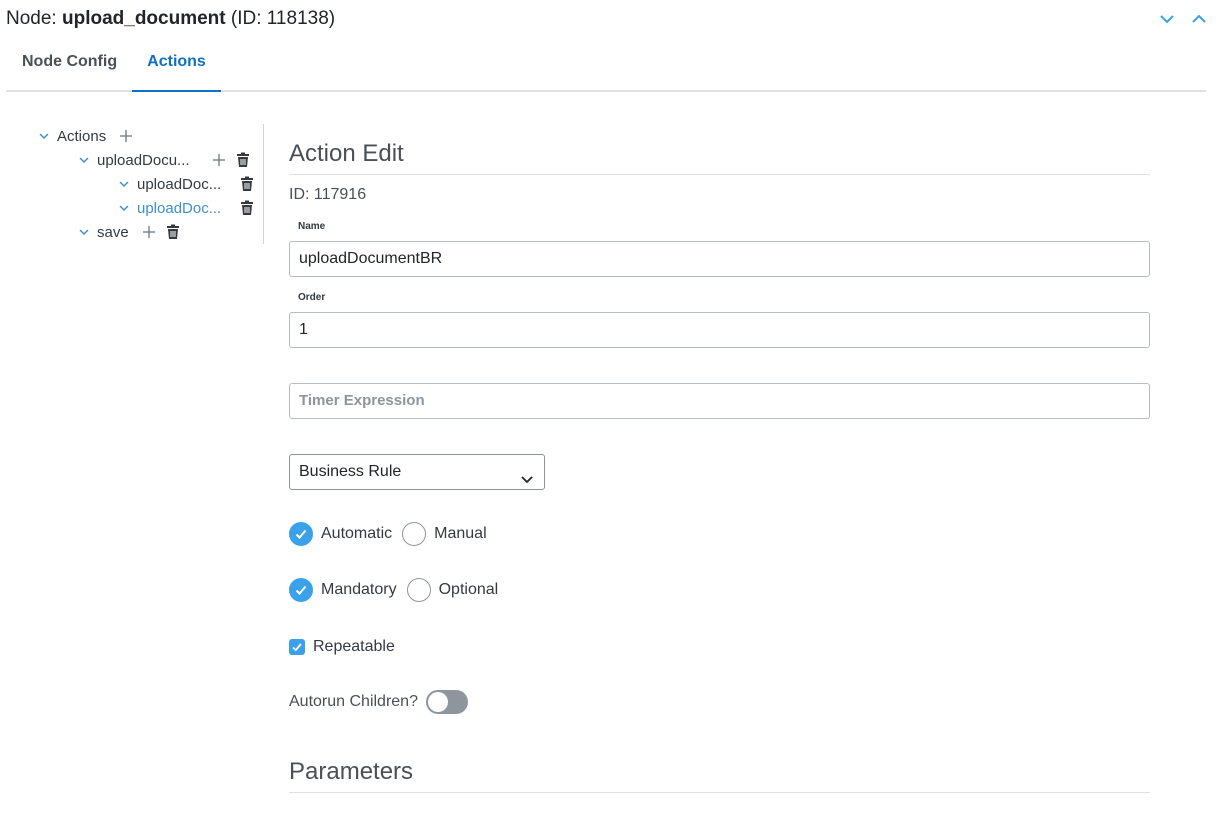 The width and height of the screenshot is (1218, 816). What do you see at coordinates (176, 66) in the screenshot?
I see `tab-actions: Actions` at bounding box center [176, 66].